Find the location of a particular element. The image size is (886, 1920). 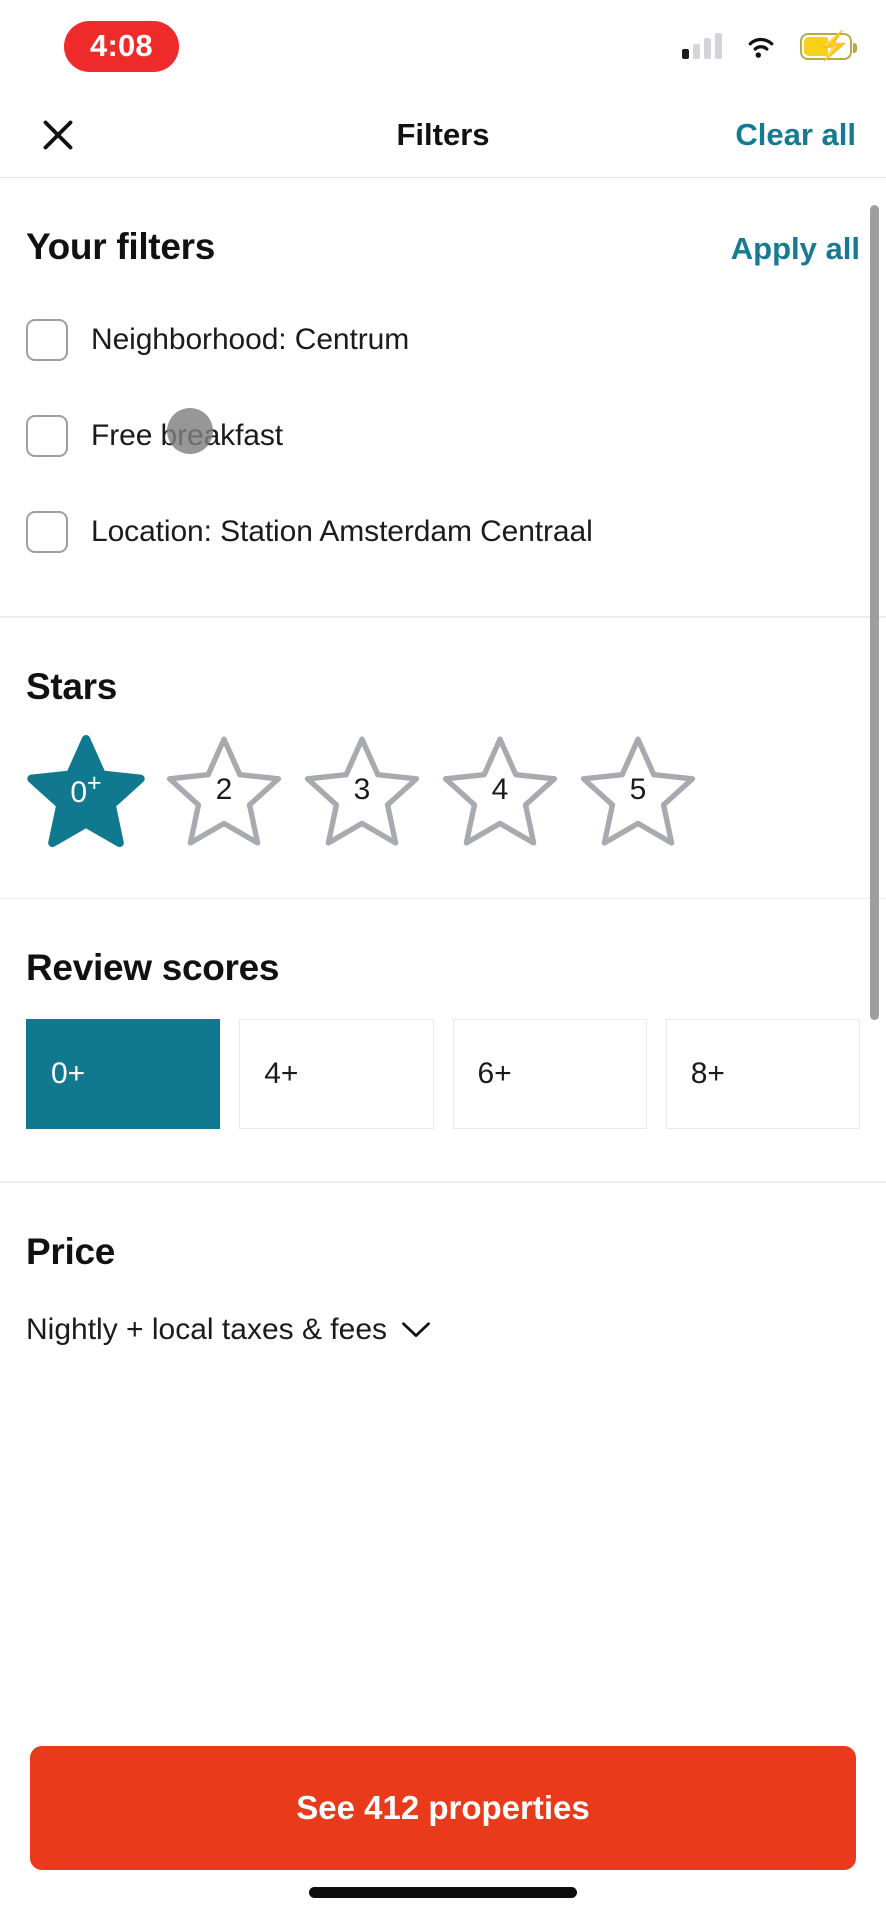

filter-label: Free breakfast is located at coordinates (187, 435).